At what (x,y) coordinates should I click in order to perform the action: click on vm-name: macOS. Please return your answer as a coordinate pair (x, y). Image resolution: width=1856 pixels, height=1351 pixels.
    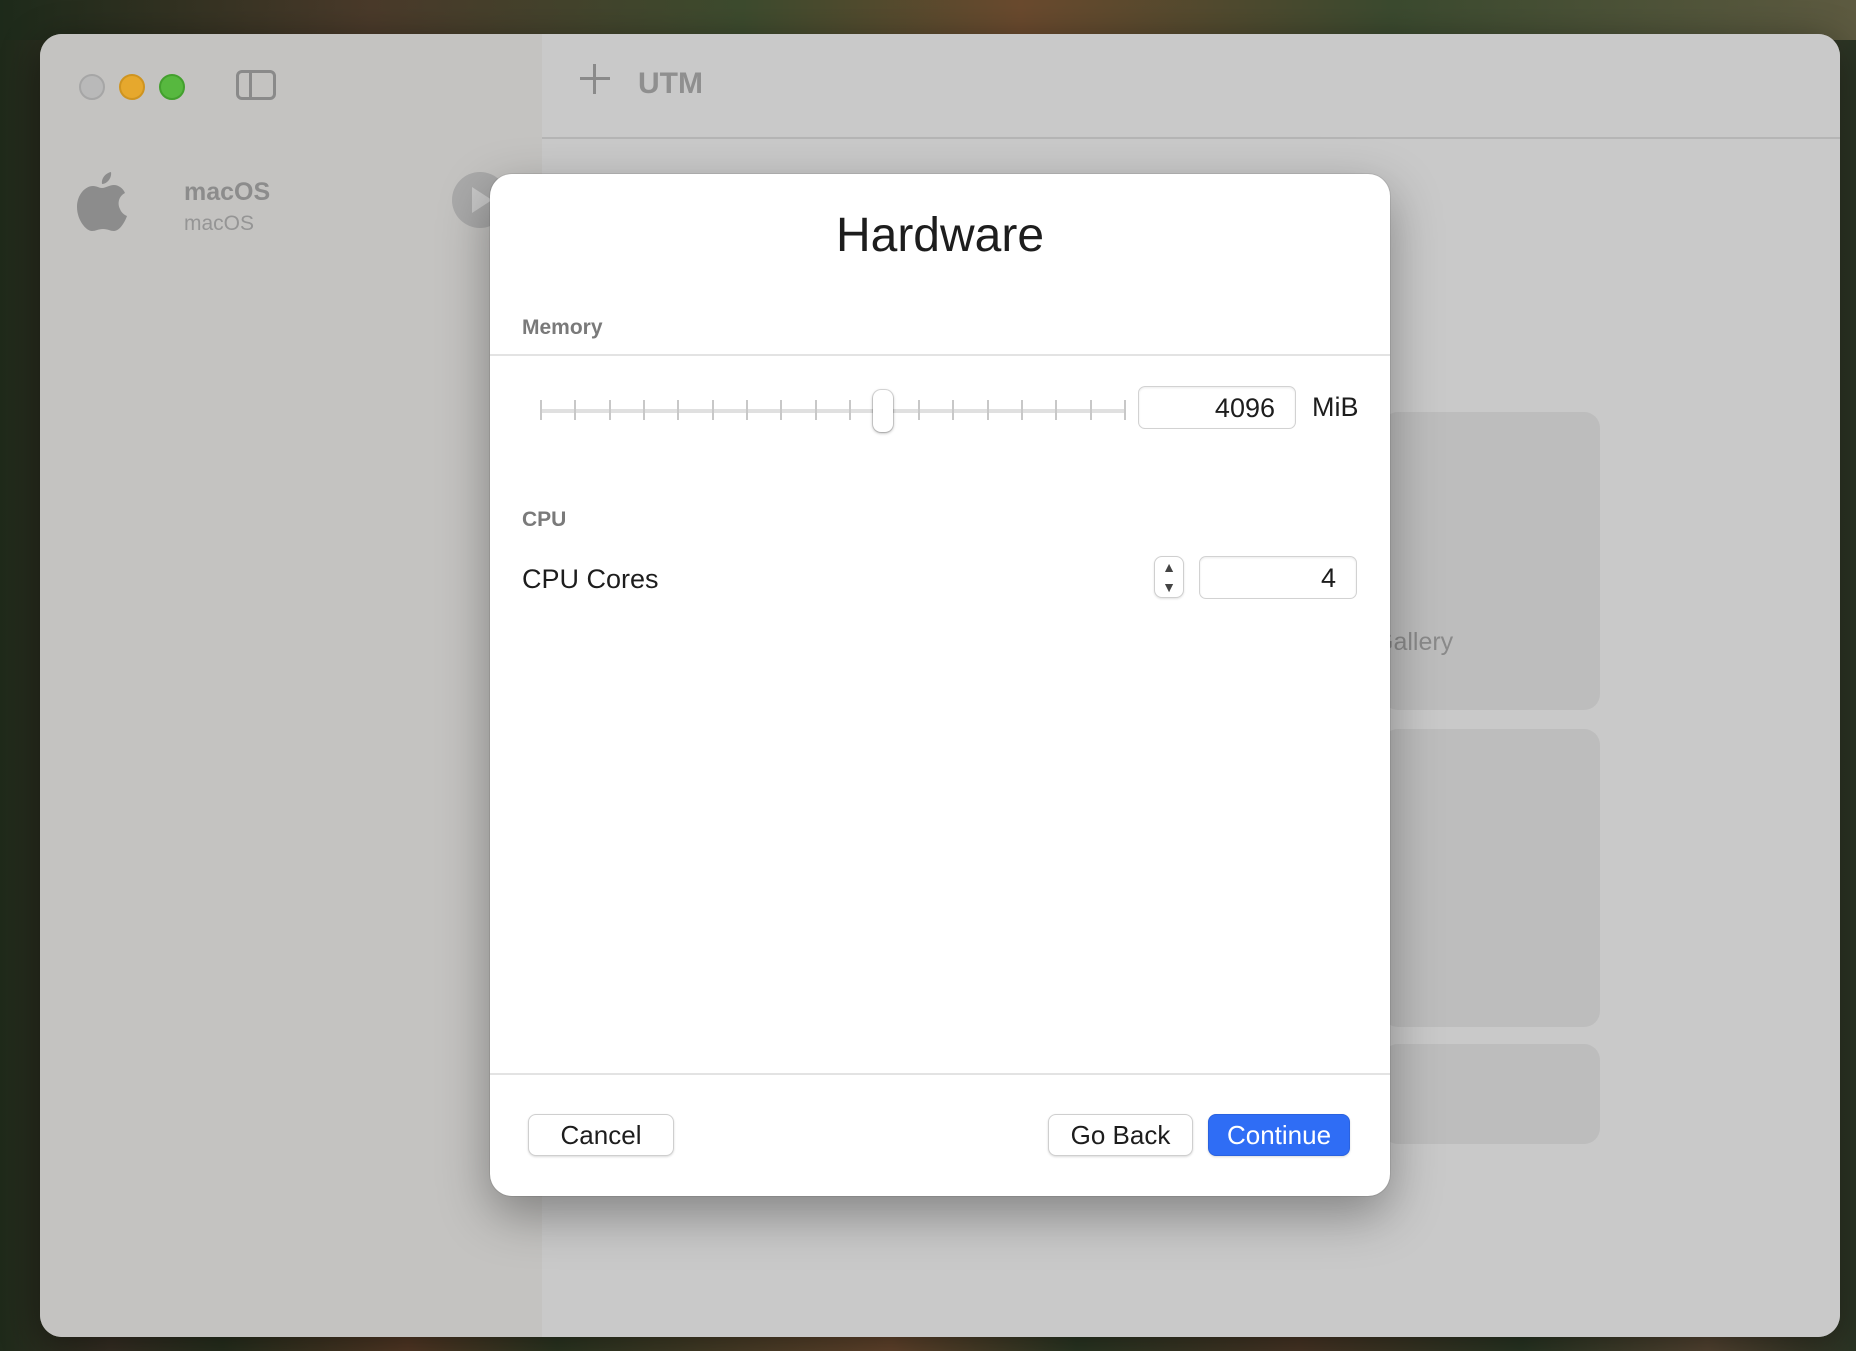
    Looking at the image, I should click on (227, 192).